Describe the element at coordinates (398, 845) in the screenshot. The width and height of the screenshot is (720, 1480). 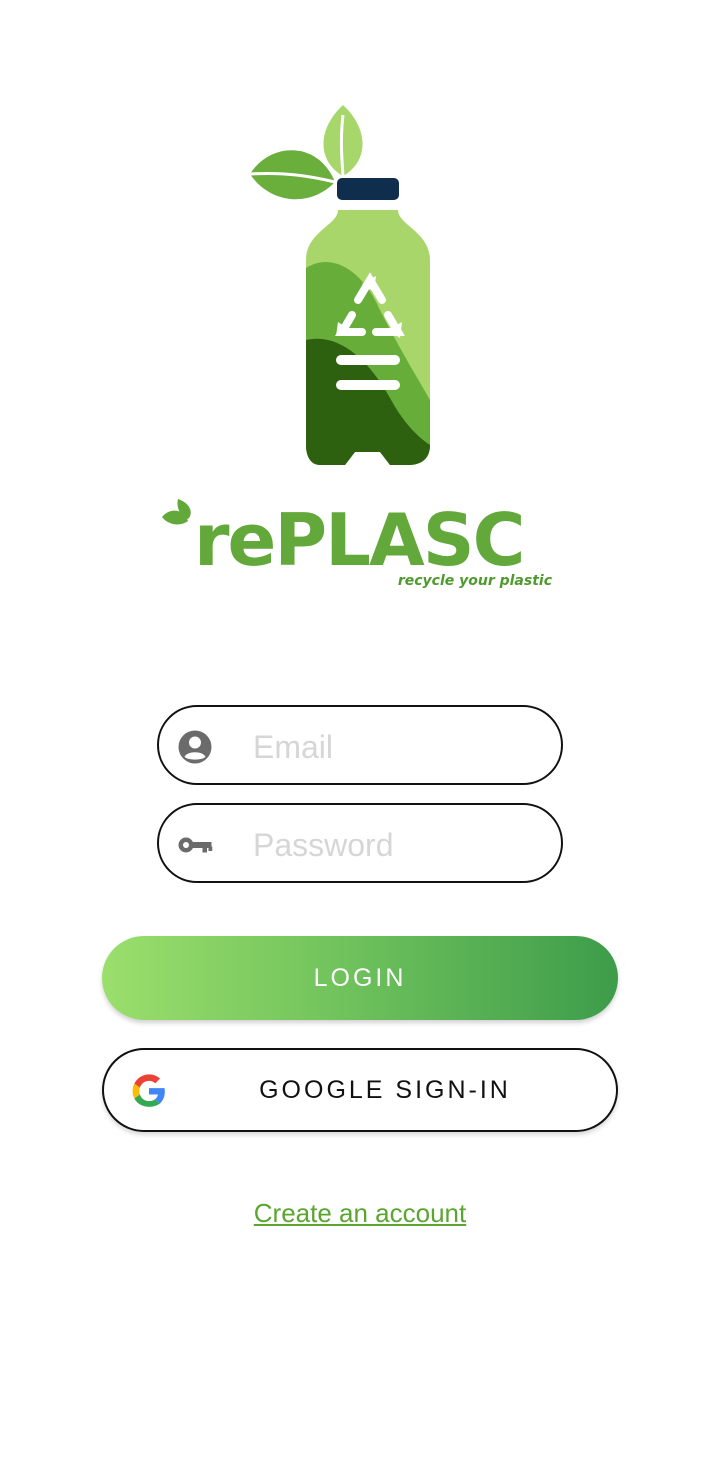
I see `password-input` at that location.